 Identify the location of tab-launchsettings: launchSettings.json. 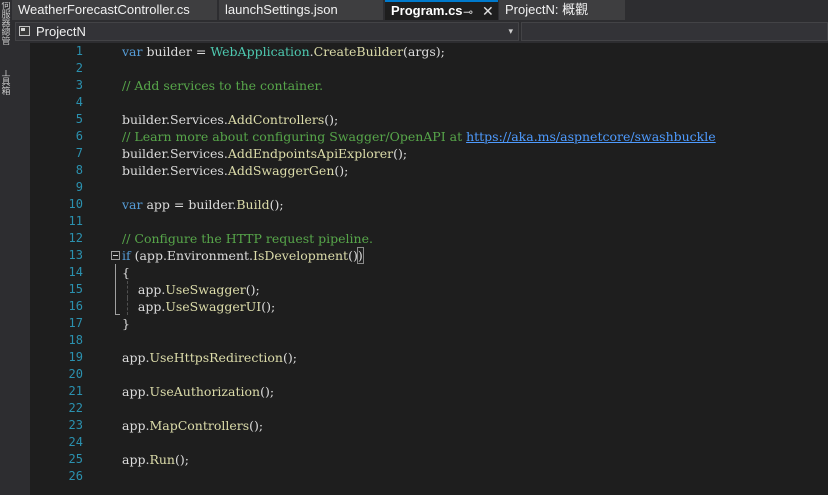
(301, 10).